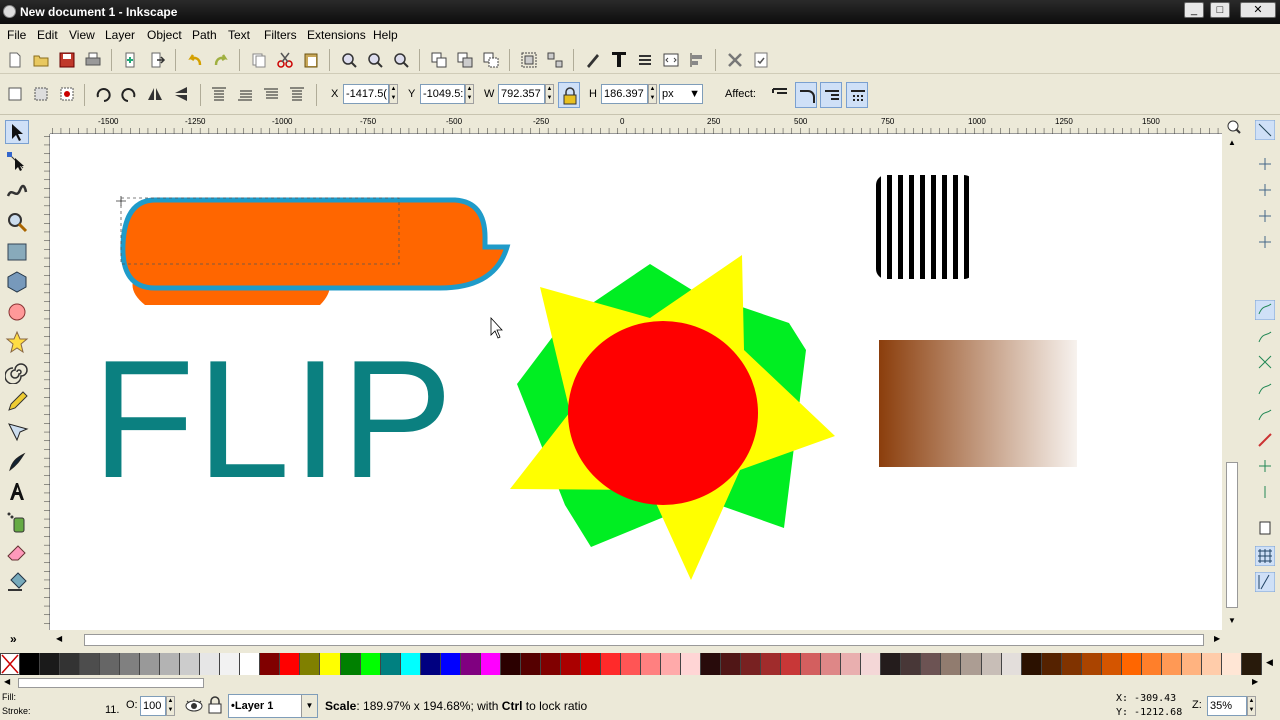 The width and height of the screenshot is (1280, 720). Describe the element at coordinates (593, 60) in the screenshot. I see `fill-stroke-icon` at that location.